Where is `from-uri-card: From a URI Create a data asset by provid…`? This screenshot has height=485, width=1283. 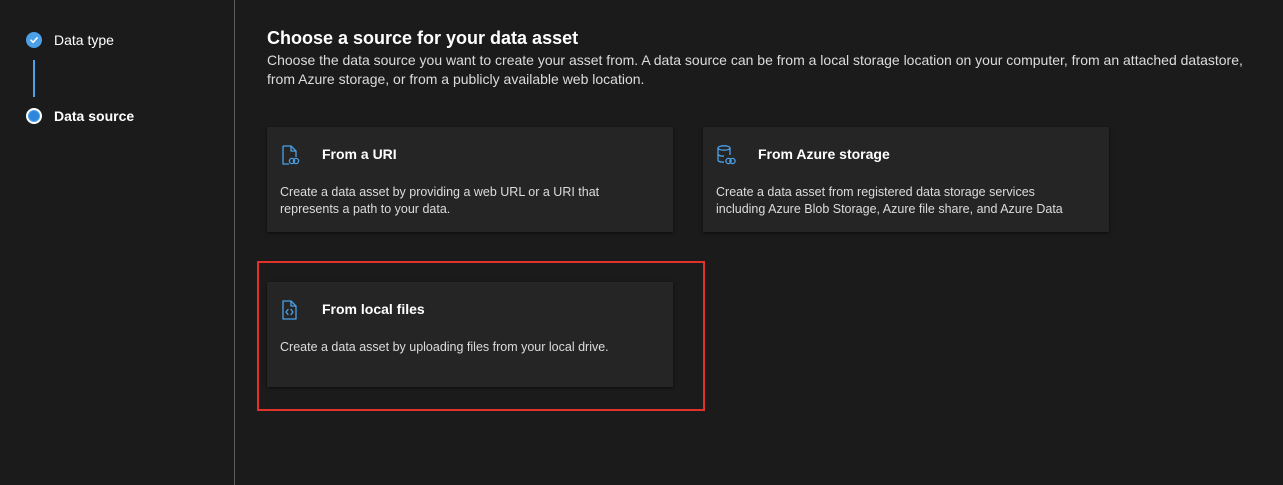 from-uri-card: From a URI Create a data asset by provid… is located at coordinates (470, 179).